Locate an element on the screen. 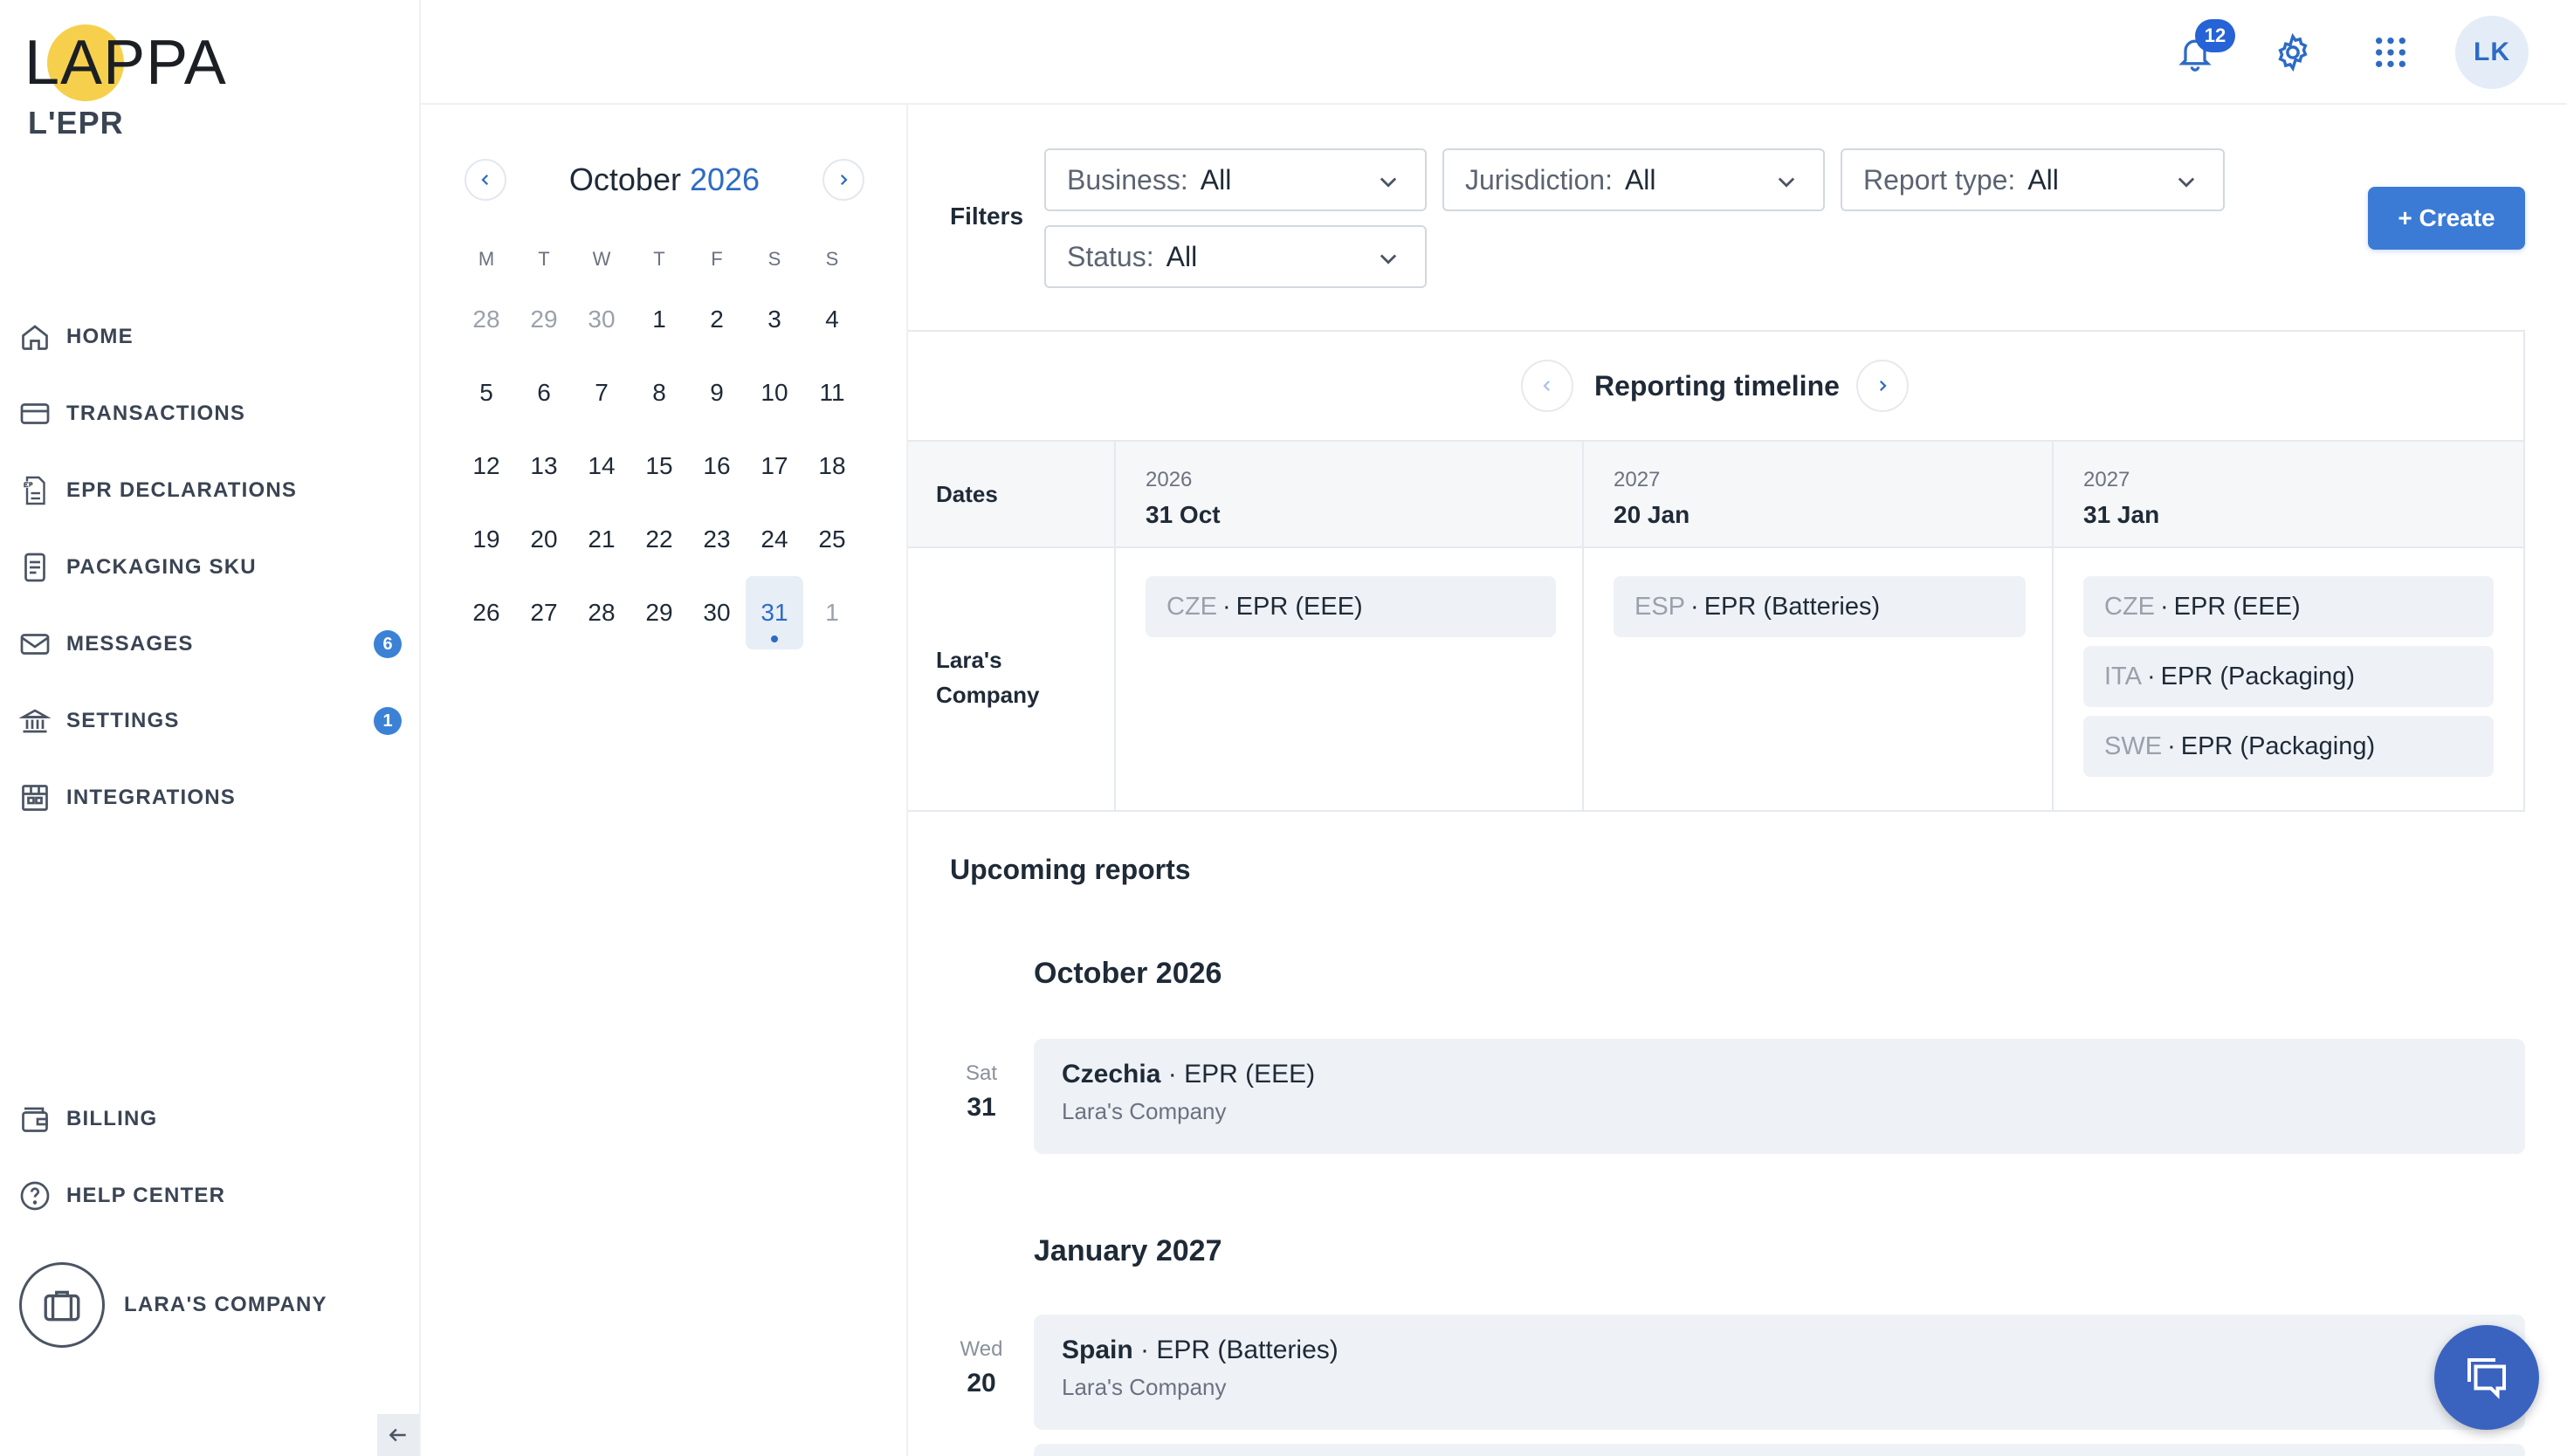 This screenshot has height=1456, width=2567. notifications-button: 12 is located at coordinates (2202, 49).